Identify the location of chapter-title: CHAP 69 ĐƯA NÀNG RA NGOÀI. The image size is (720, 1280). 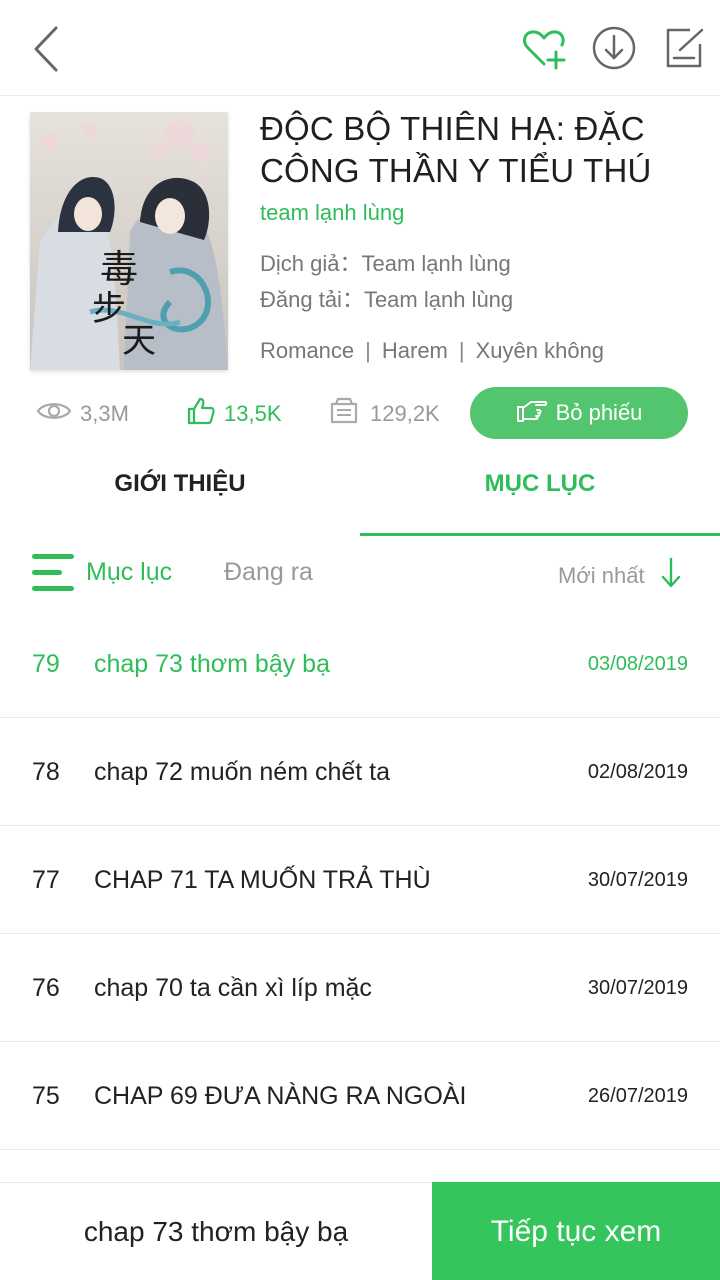
(280, 1096).